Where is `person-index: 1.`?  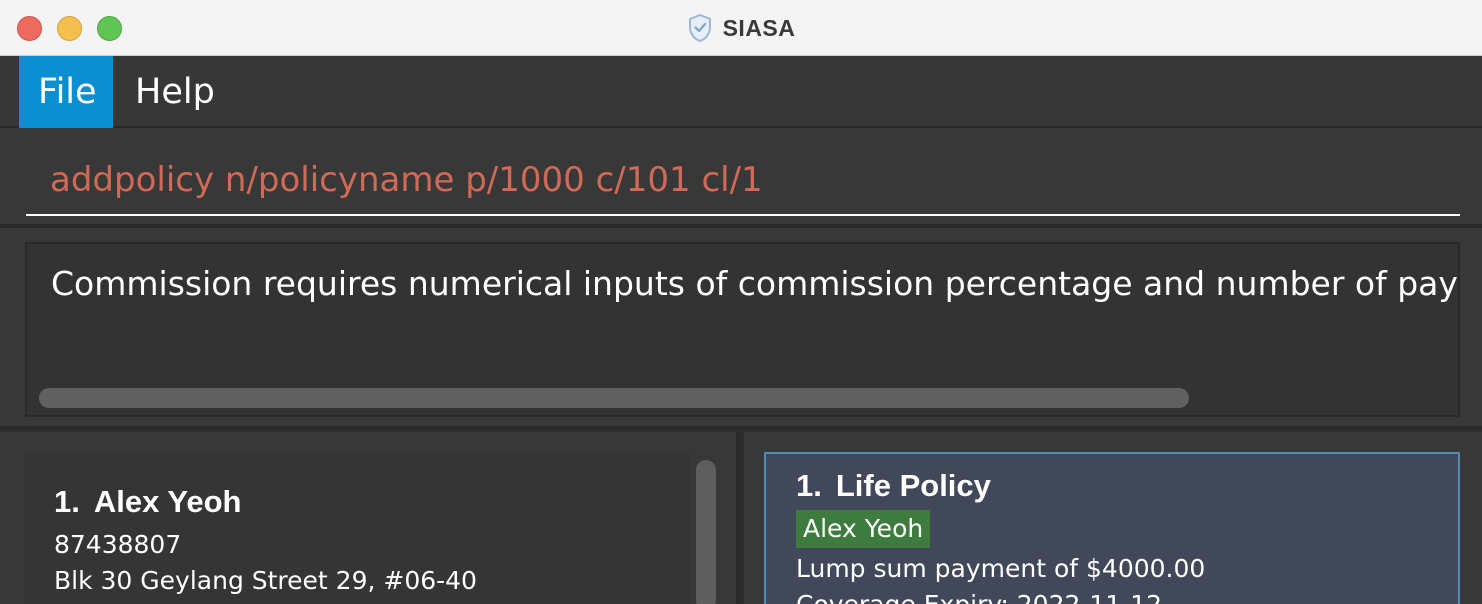 person-index: 1. is located at coordinates (67, 501).